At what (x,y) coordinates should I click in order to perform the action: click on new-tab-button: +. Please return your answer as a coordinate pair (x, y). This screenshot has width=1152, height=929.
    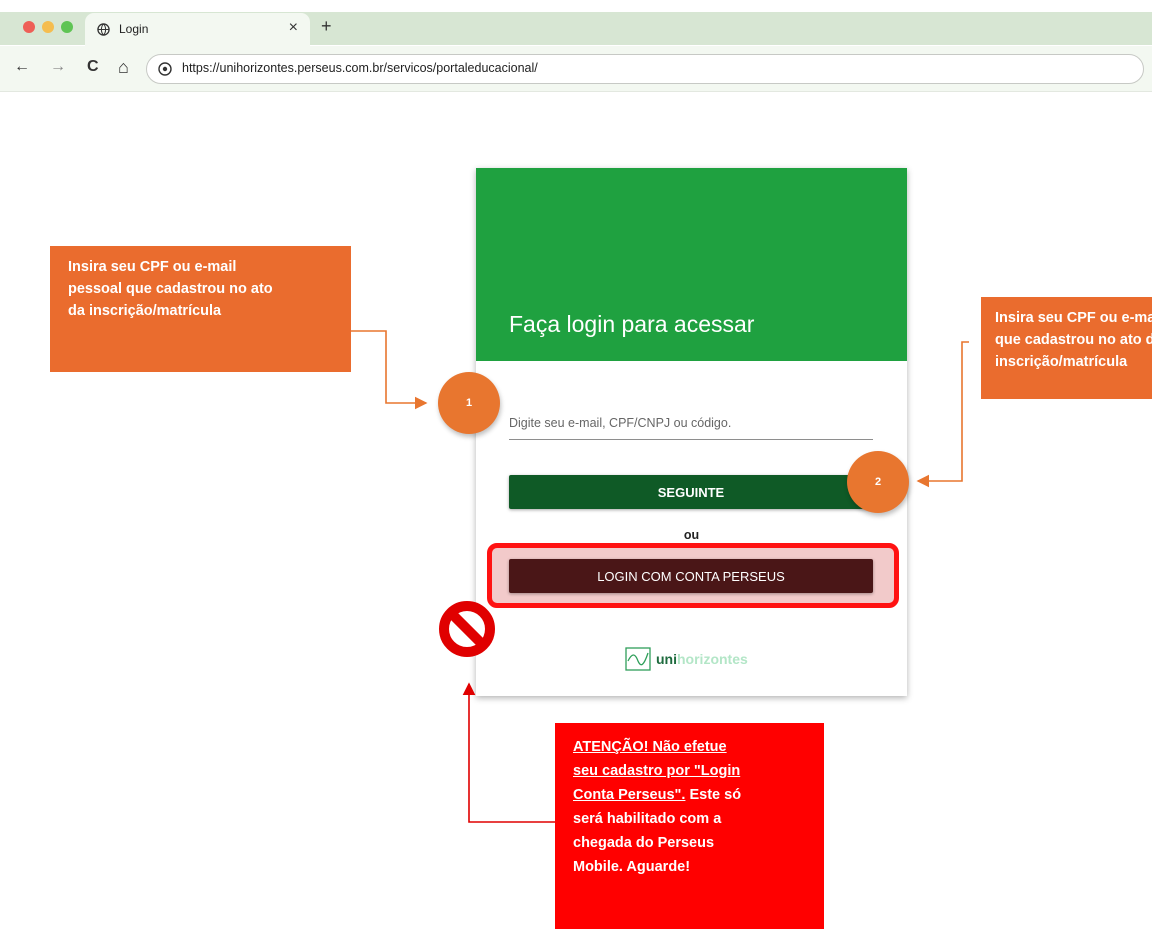
    Looking at the image, I should click on (326, 26).